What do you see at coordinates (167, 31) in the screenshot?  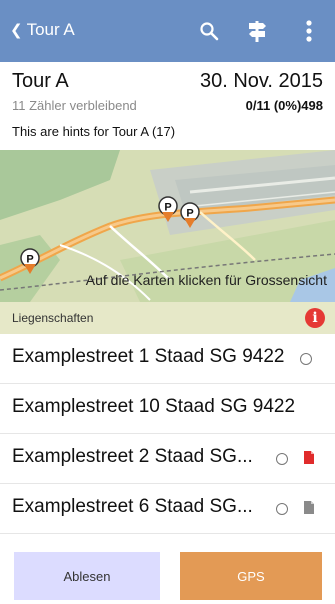 I see `app-bar: ❮ Tour A` at bounding box center [167, 31].